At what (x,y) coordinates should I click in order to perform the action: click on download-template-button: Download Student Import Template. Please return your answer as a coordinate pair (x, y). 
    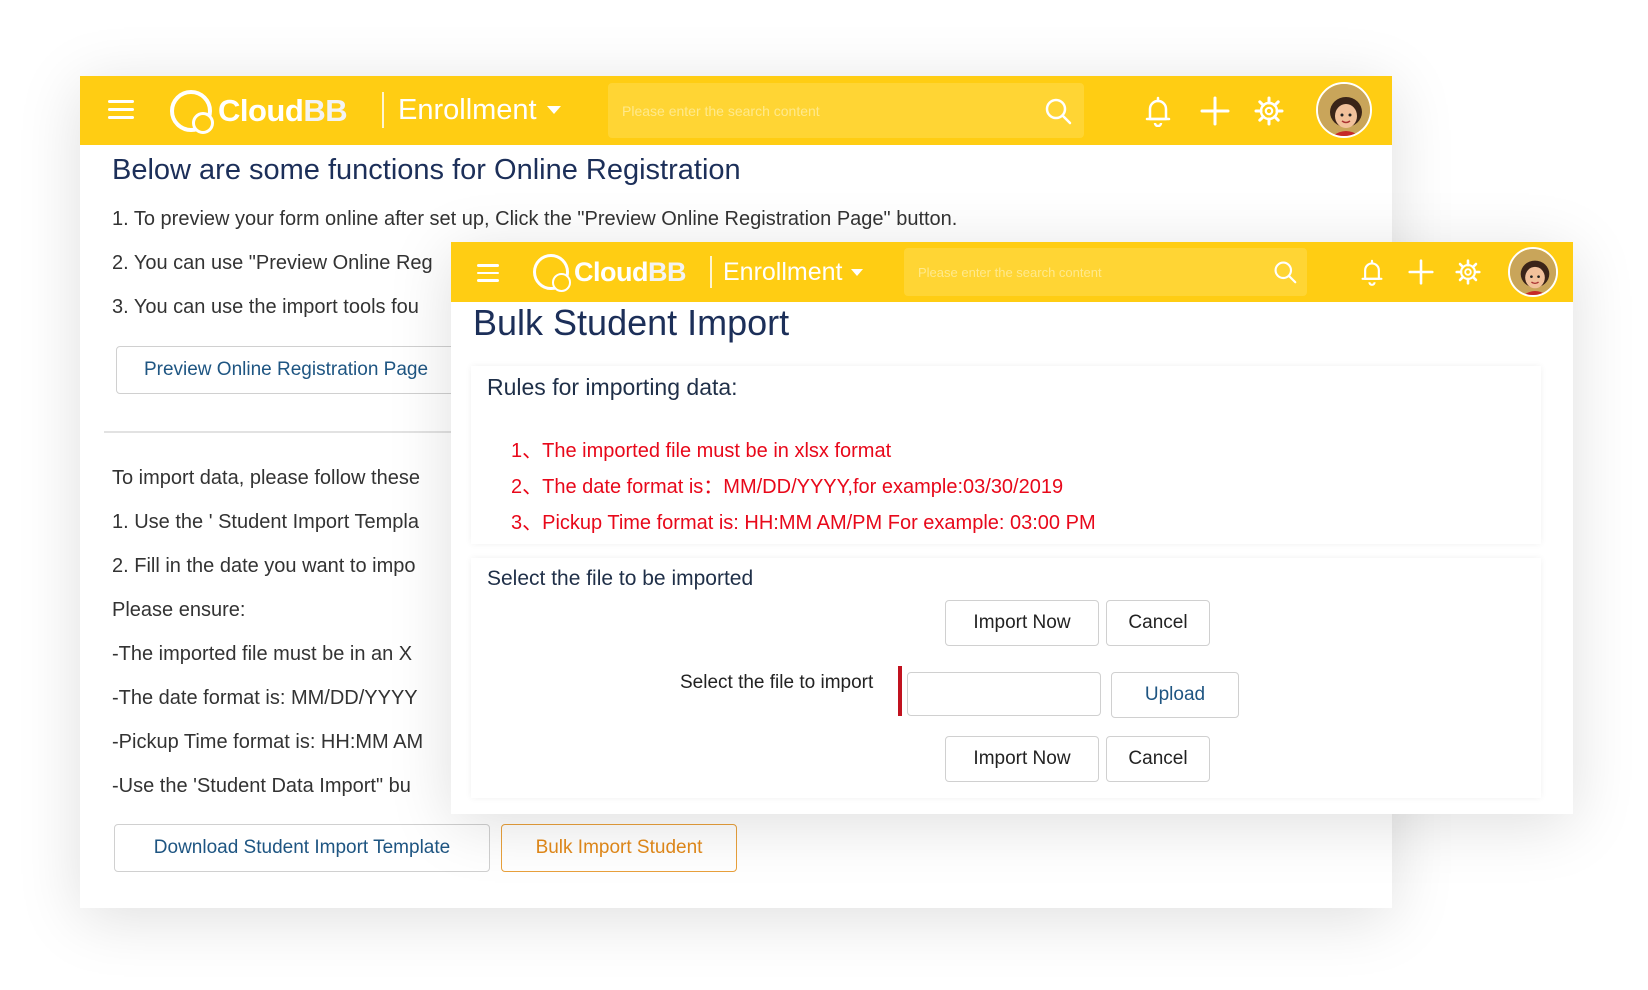
    Looking at the image, I should click on (302, 848).